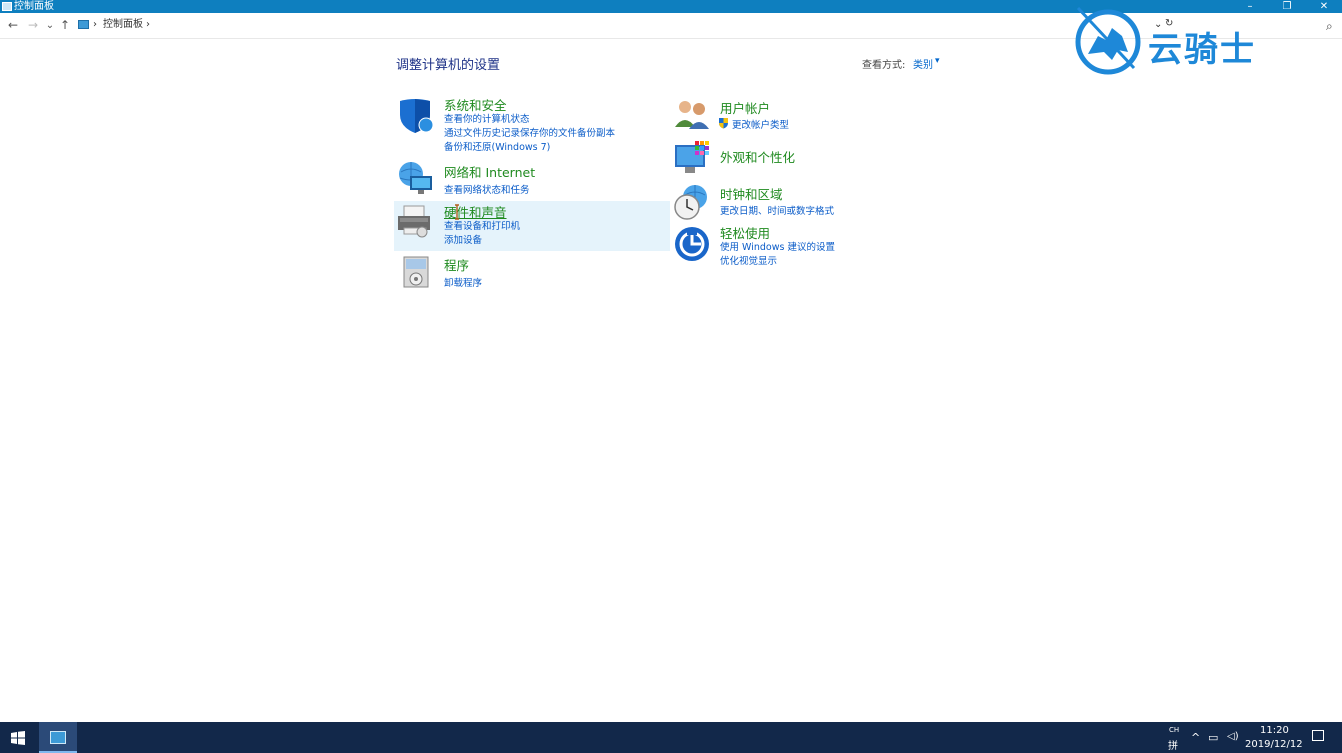 Image resolution: width=1342 pixels, height=753 pixels. What do you see at coordinates (923, 63) in the screenshot?
I see `view-by-dropdown: 类别` at bounding box center [923, 63].